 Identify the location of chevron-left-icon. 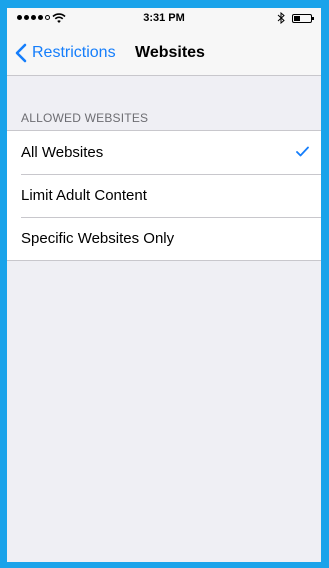
(21, 53).